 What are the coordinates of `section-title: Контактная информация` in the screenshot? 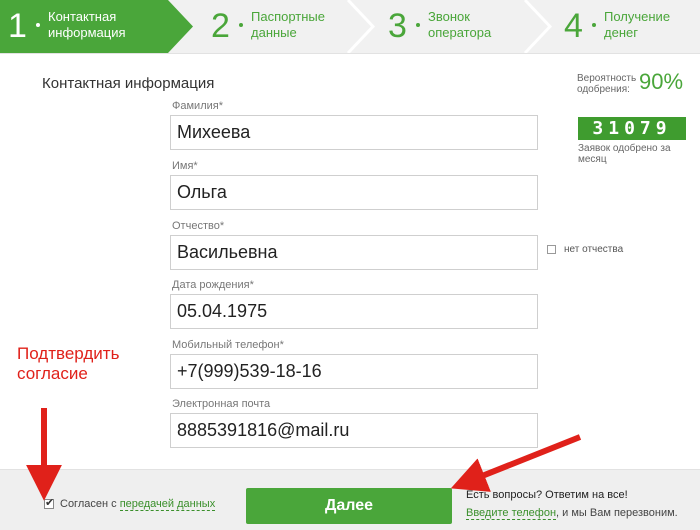 It's located at (128, 83).